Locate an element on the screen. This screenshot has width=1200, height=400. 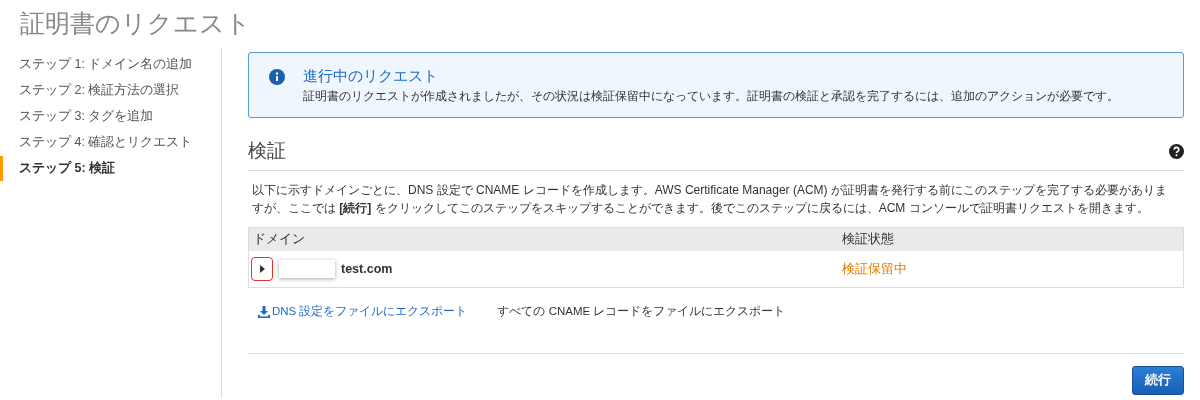
expand-button is located at coordinates (262, 269).